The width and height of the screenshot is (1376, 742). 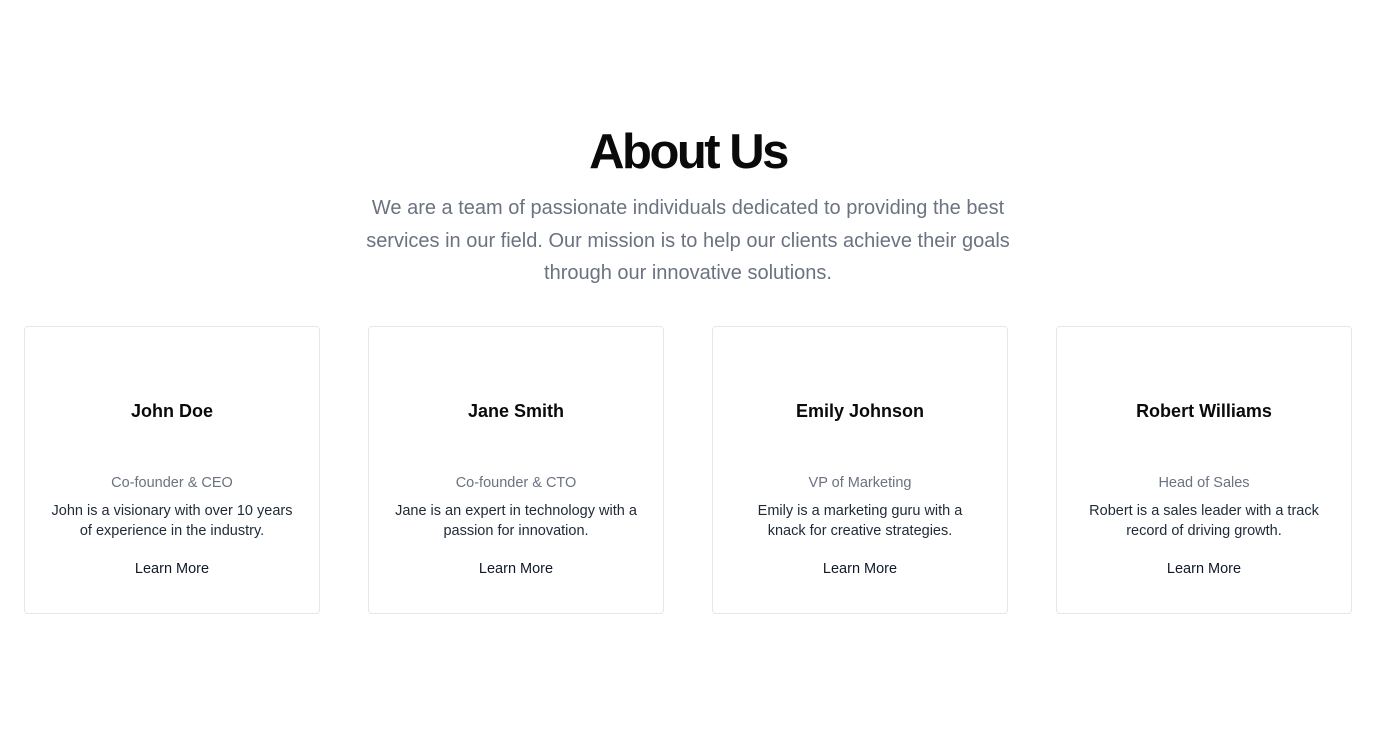 I want to click on member-name: John Doe, so click(x=171, y=411).